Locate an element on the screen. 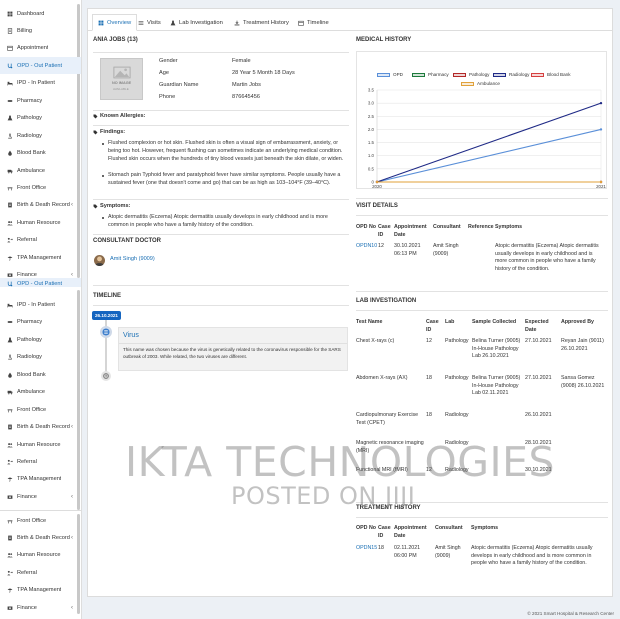  table-cell: 26.10.2021 is located at coordinates (538, 415).